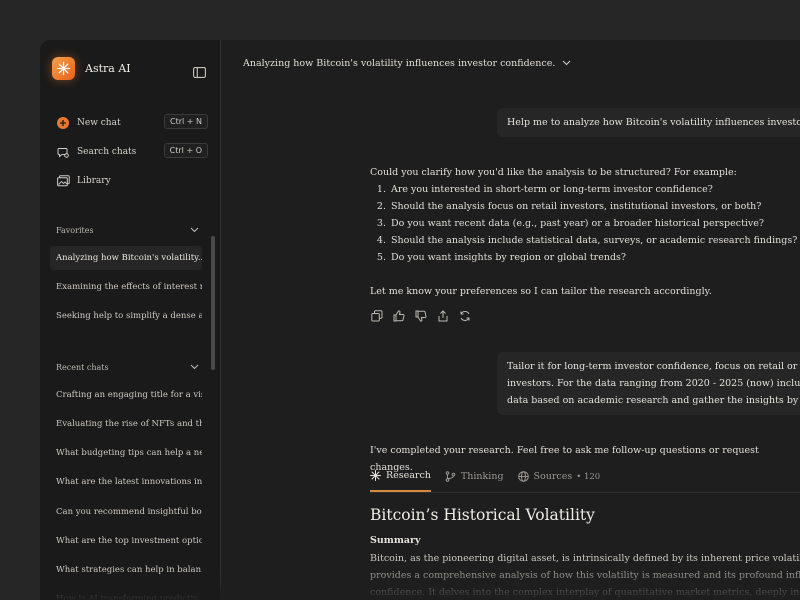 This screenshot has height=600, width=800. I want to click on sources-count: • 120, so click(588, 476).